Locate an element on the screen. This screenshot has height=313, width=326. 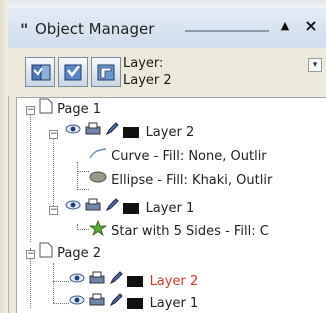
edit-across-layers-icon is located at coordinates (73, 72).